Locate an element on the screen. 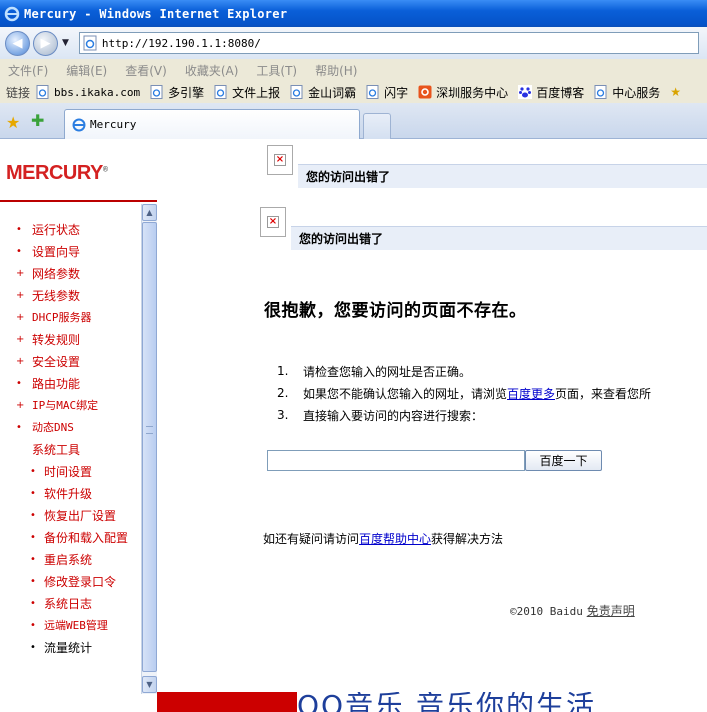  window-title: Mercury - Windows Internet Explorer is located at coordinates (156, 13).